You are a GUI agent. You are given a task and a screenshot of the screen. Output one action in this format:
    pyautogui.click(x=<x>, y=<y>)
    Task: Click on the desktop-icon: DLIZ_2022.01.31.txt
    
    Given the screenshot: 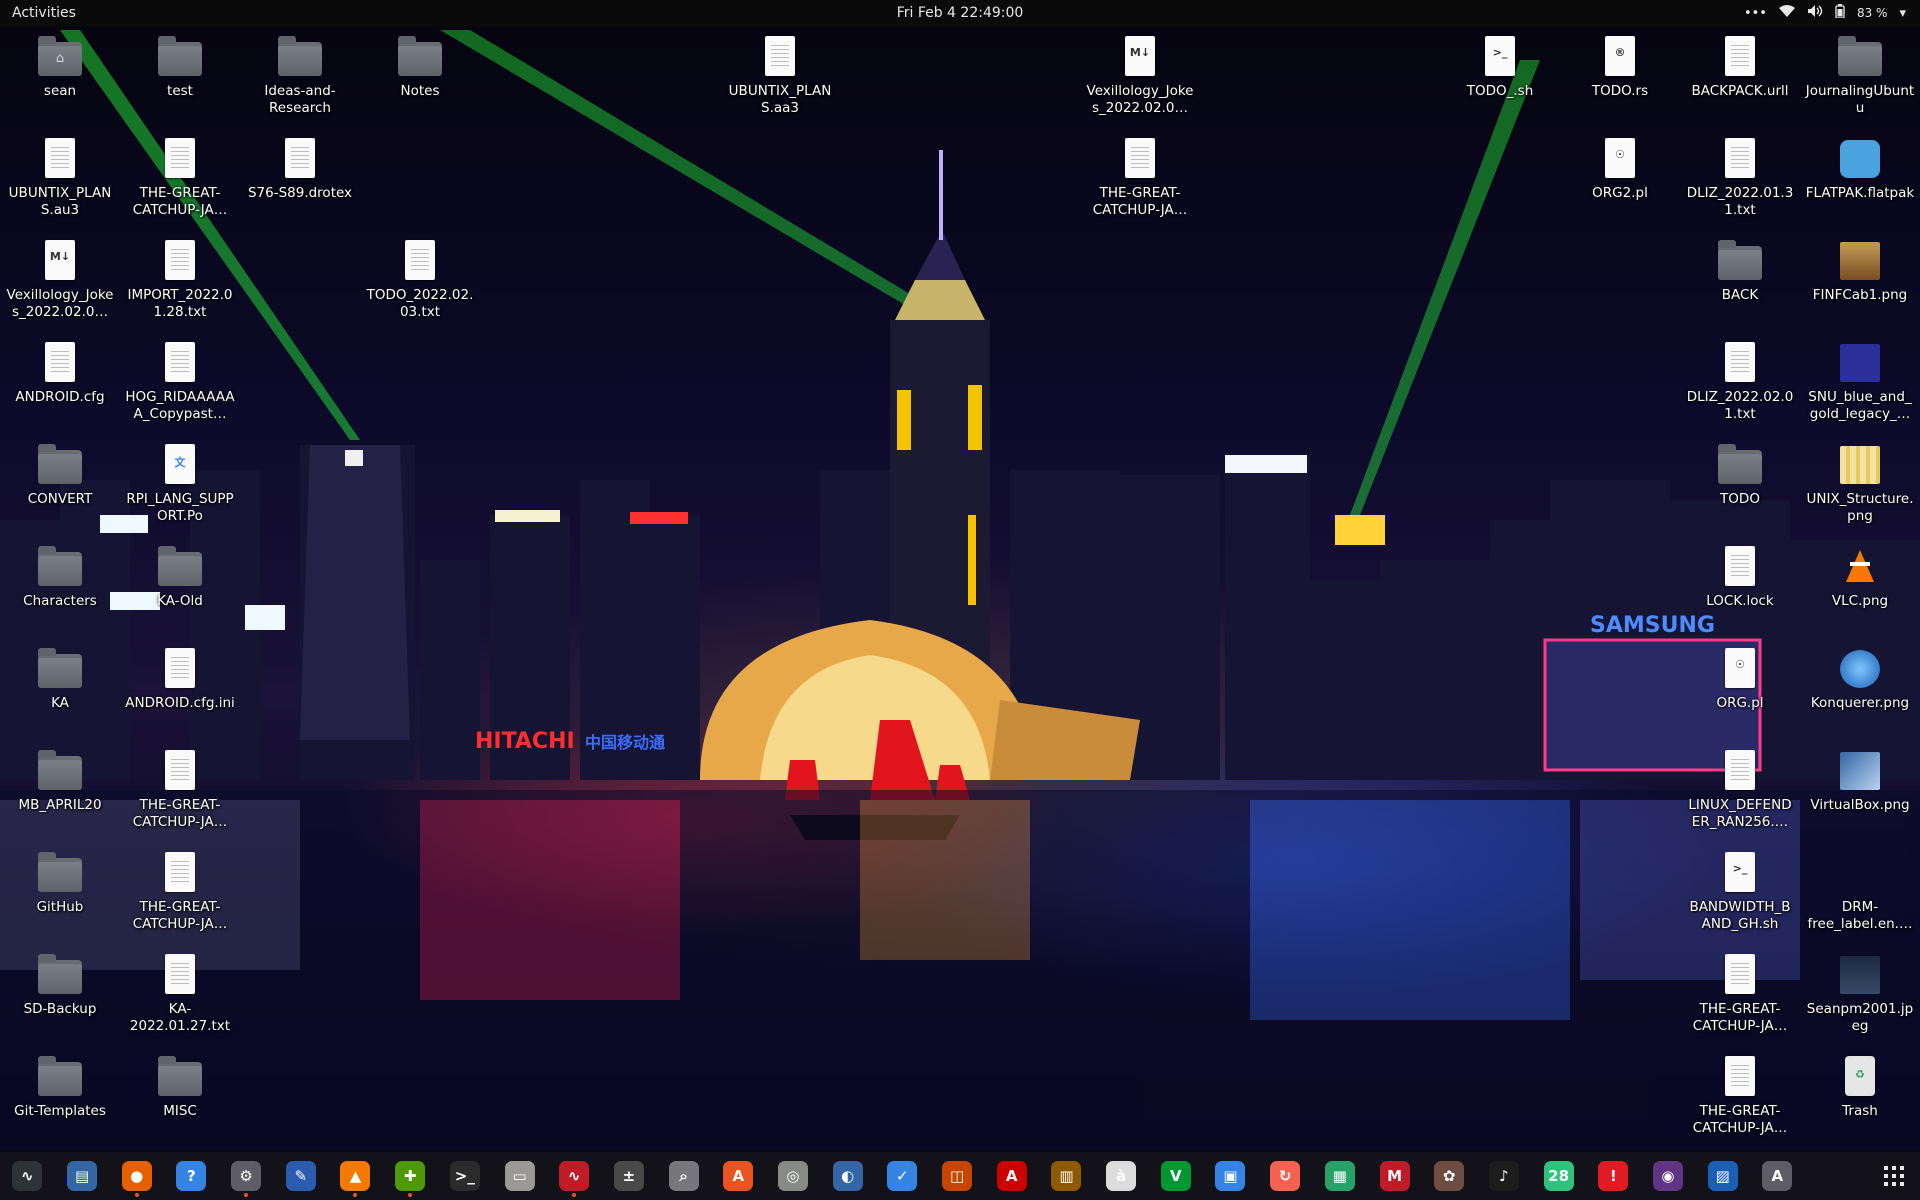 What is the action you would take?
    pyautogui.click(x=1740, y=177)
    